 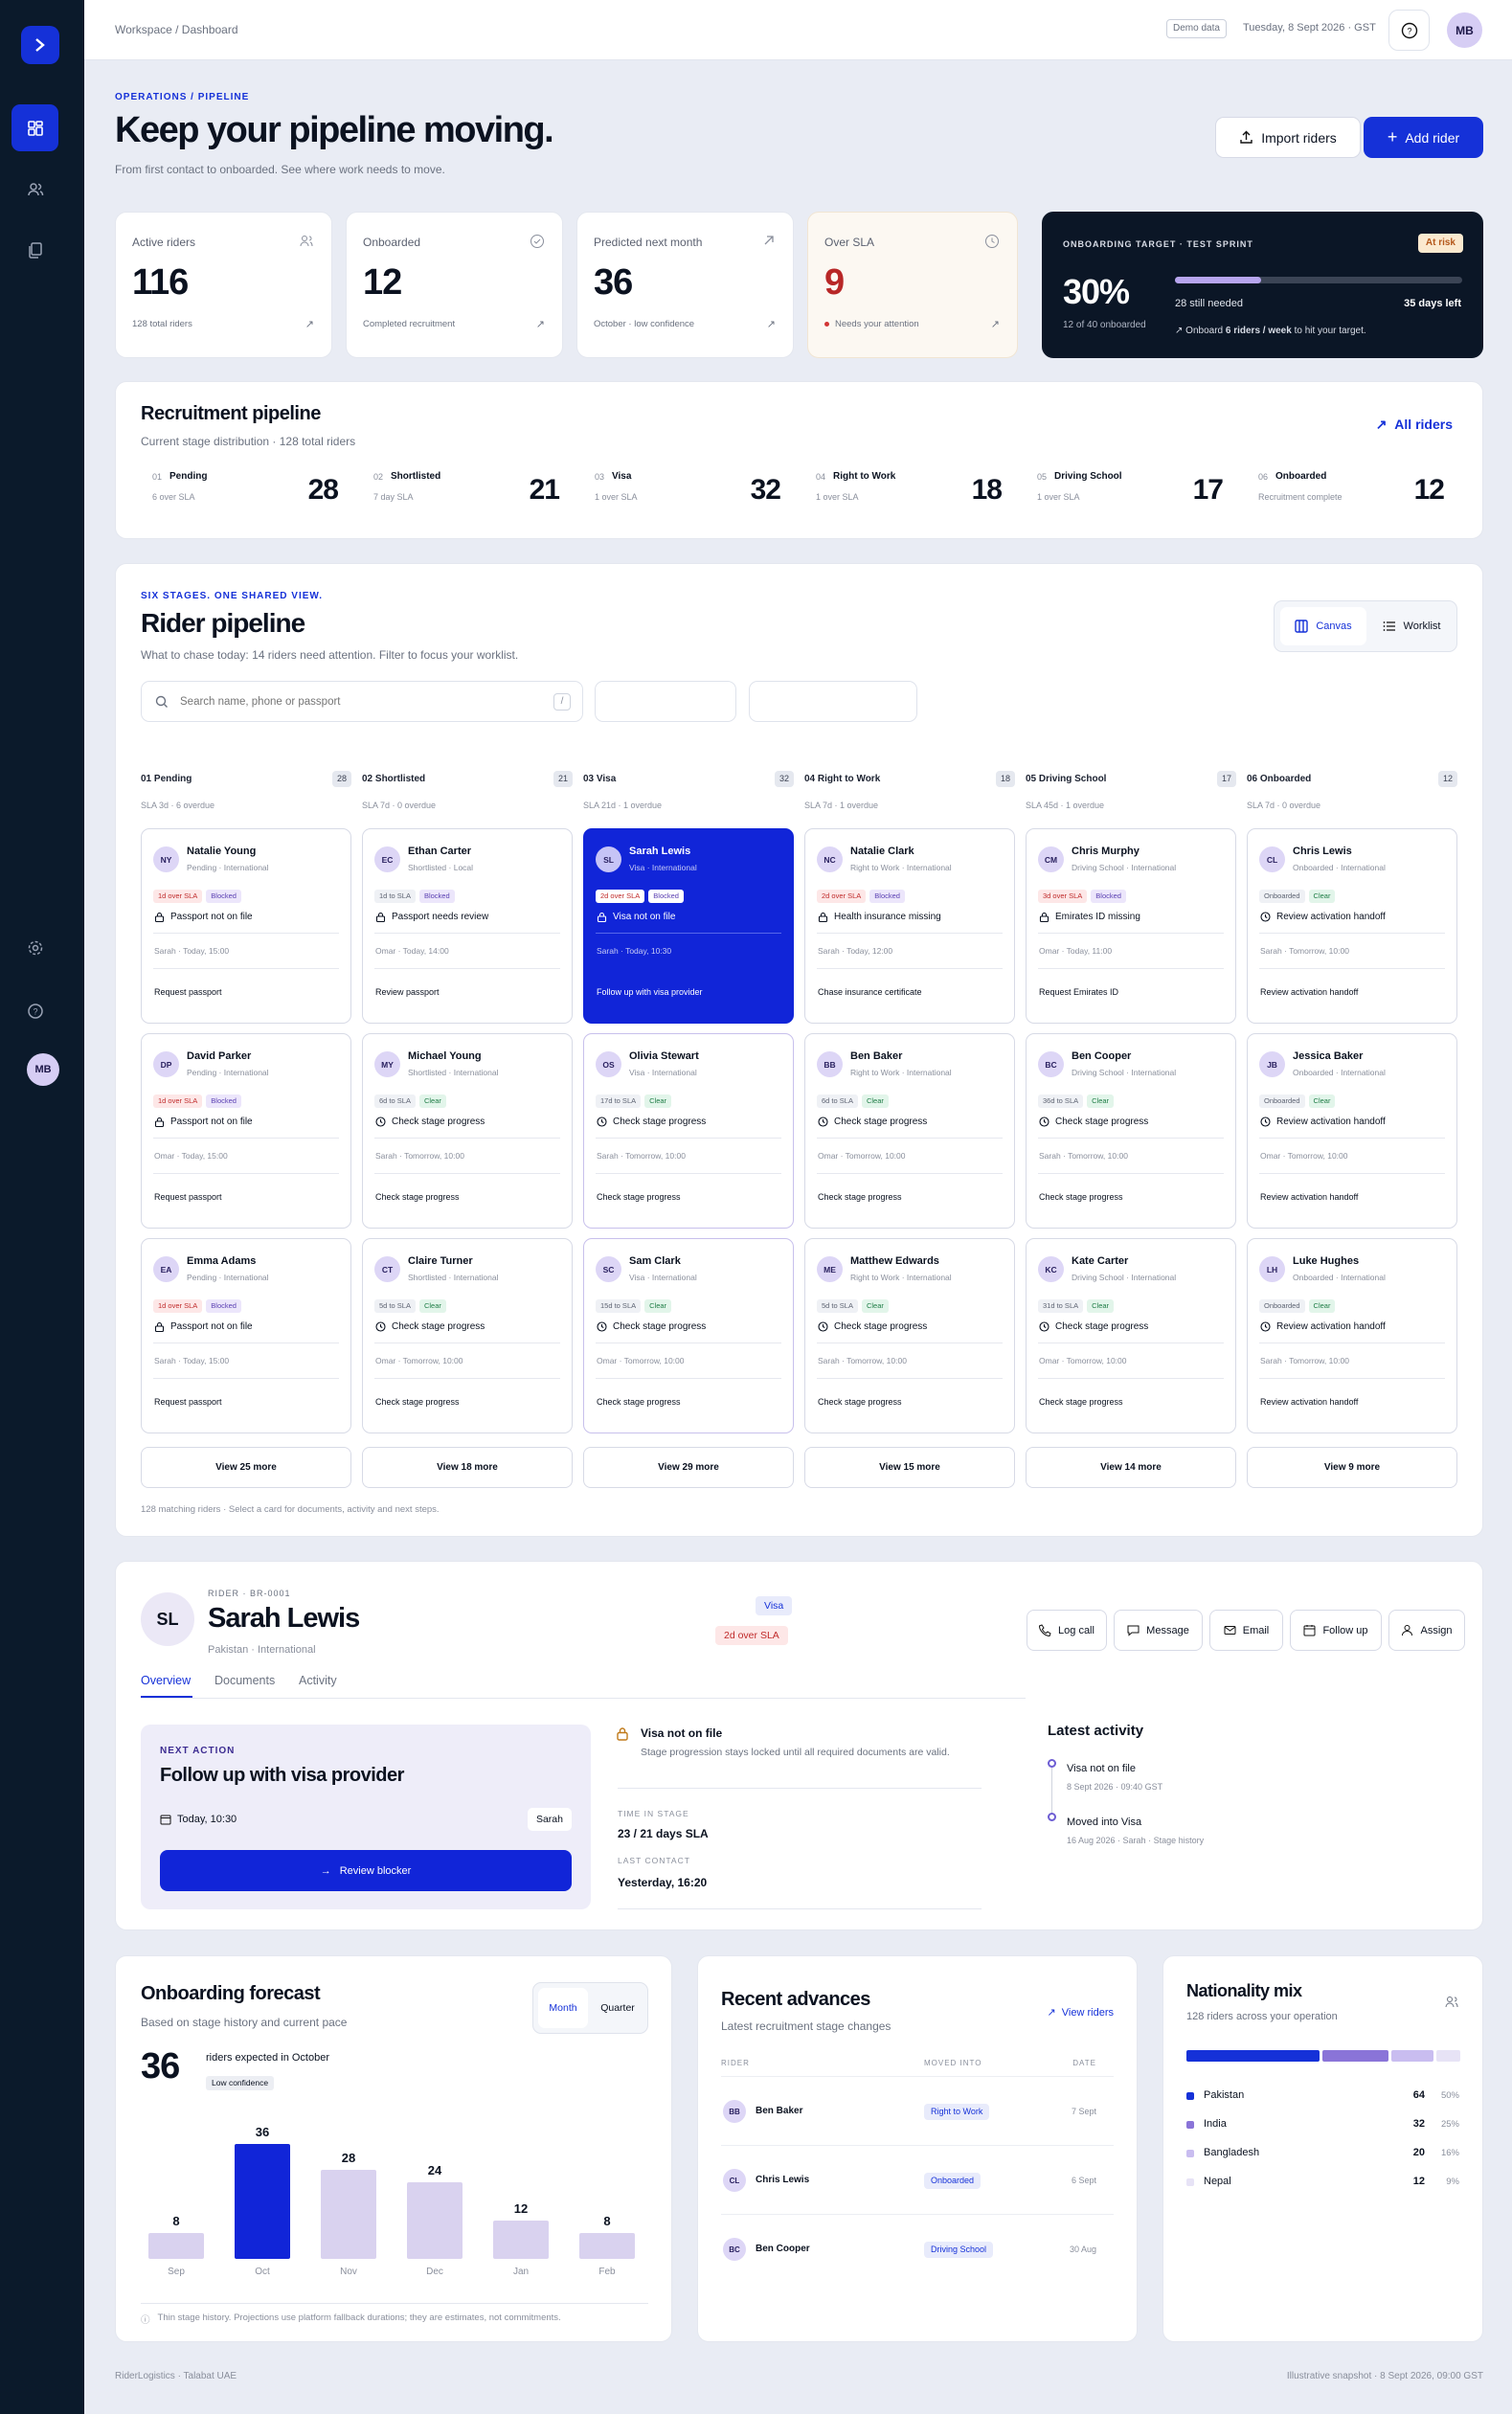 I want to click on help-button: ?, so click(x=1409, y=30).